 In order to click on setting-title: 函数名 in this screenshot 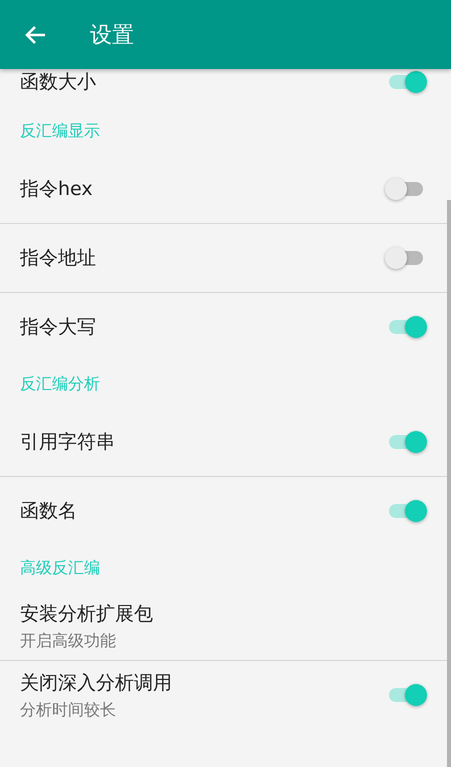, I will do `click(49, 511)`.